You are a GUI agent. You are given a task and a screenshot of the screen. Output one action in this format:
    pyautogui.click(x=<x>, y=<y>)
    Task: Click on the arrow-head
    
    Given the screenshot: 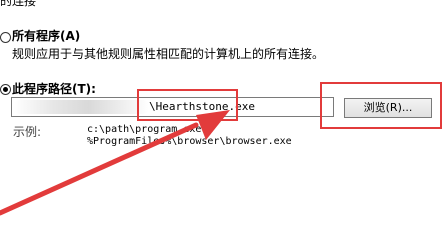 What is the action you would take?
    pyautogui.click(x=213, y=125)
    